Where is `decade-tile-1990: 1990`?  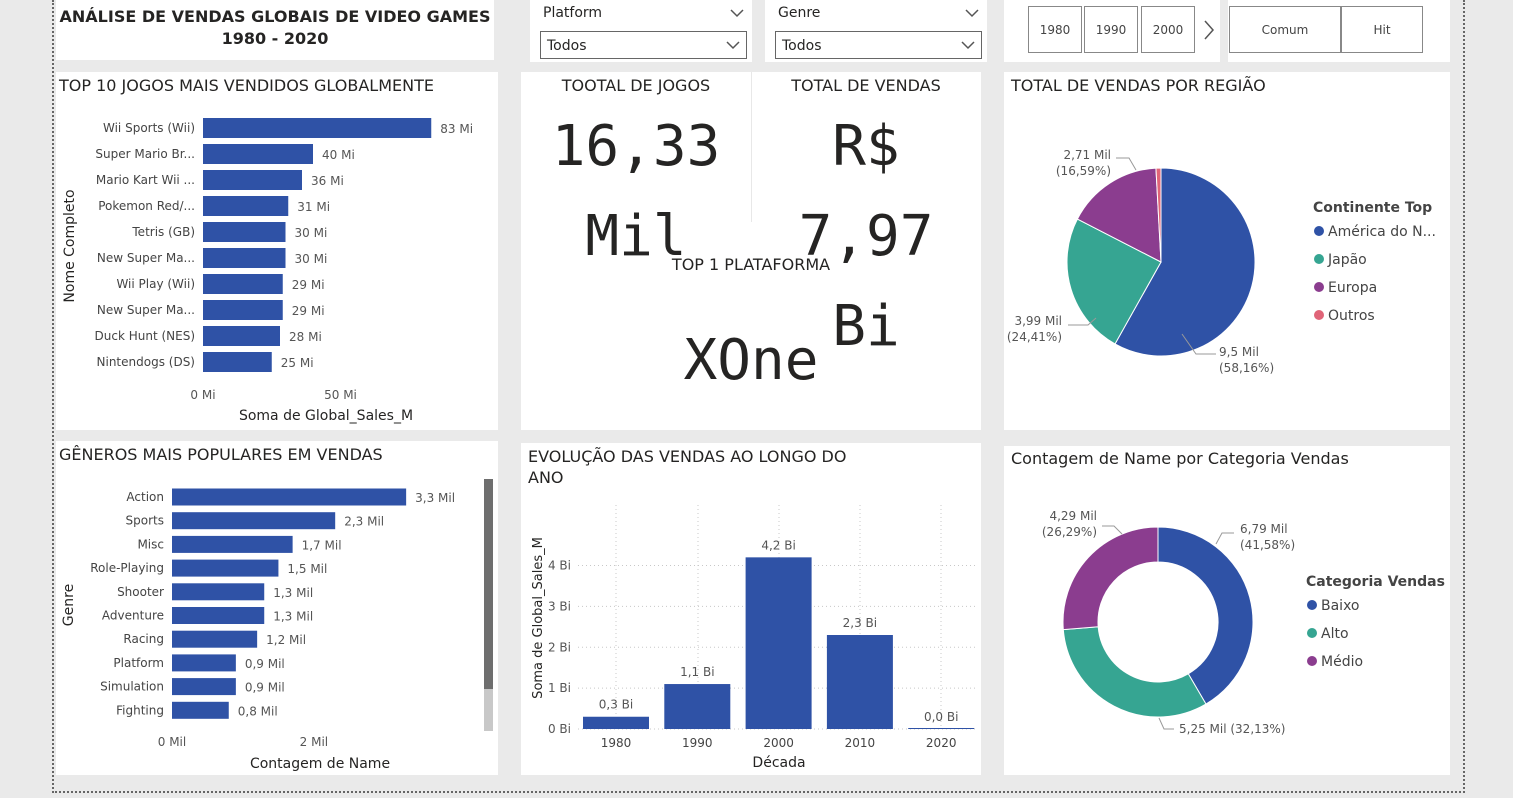
decade-tile-1990: 1990 is located at coordinates (1111, 29).